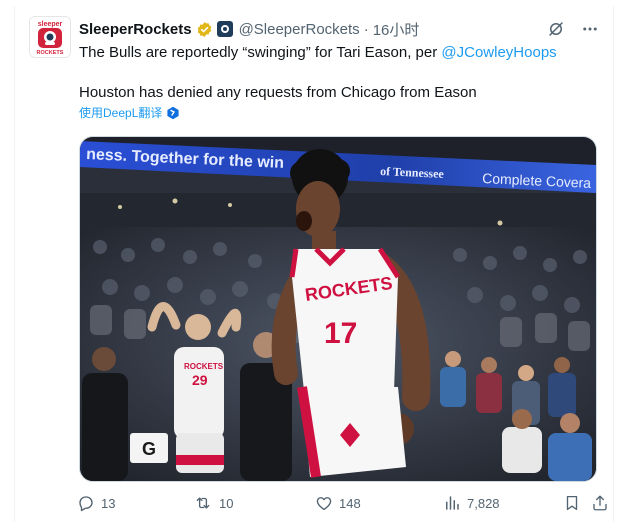  Describe the element at coordinates (86, 503) in the screenshot. I see `reply-icon` at that location.